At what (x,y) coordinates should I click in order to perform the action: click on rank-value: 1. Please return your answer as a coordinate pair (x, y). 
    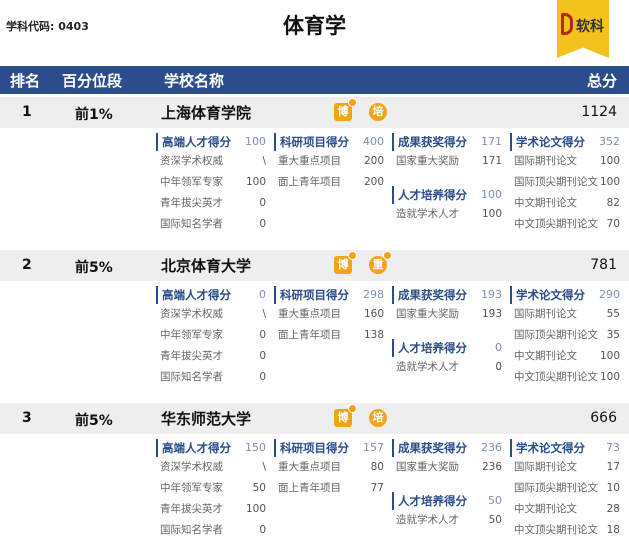
    Looking at the image, I should click on (27, 112).